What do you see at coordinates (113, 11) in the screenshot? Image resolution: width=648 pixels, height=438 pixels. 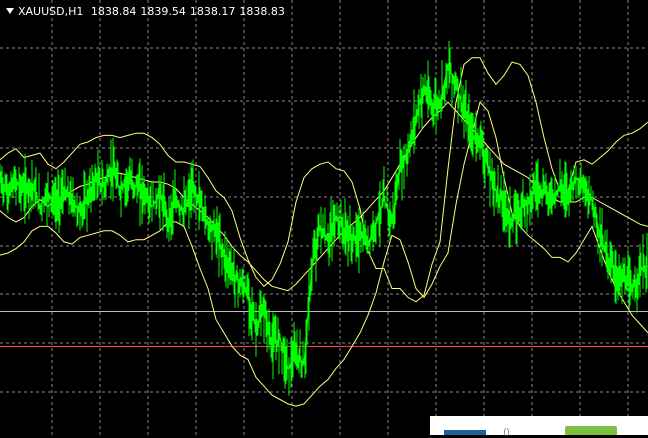 I see `ohlc-open: 1838.84` at bounding box center [113, 11].